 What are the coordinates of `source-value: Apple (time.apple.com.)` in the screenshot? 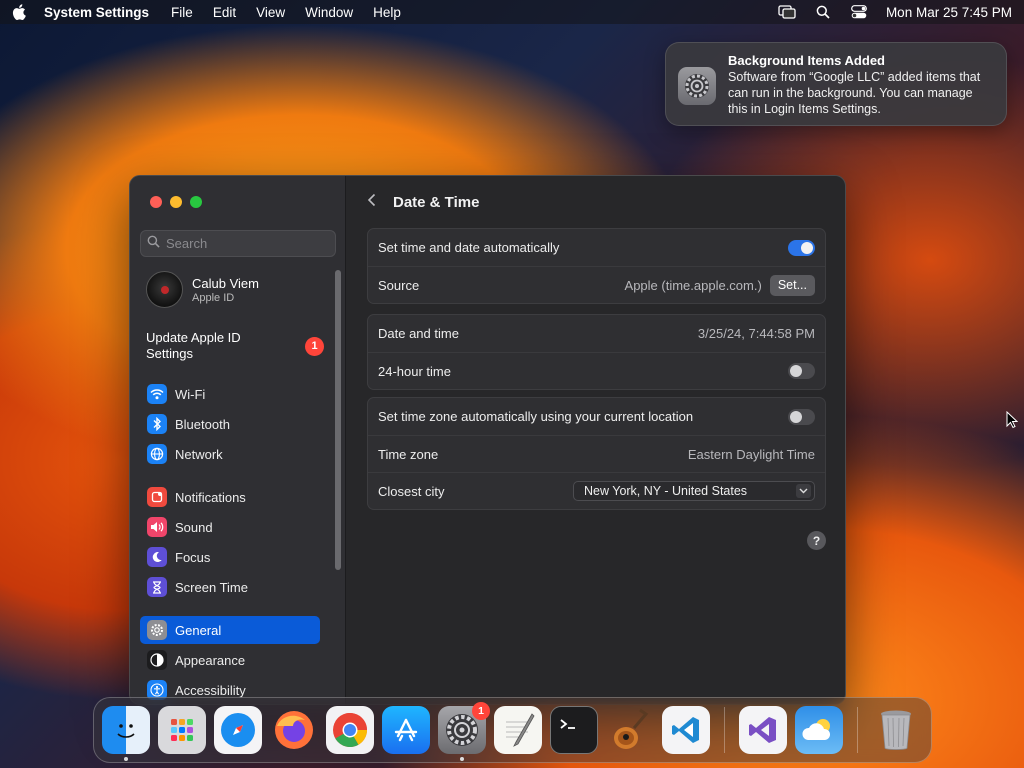 It's located at (693, 285).